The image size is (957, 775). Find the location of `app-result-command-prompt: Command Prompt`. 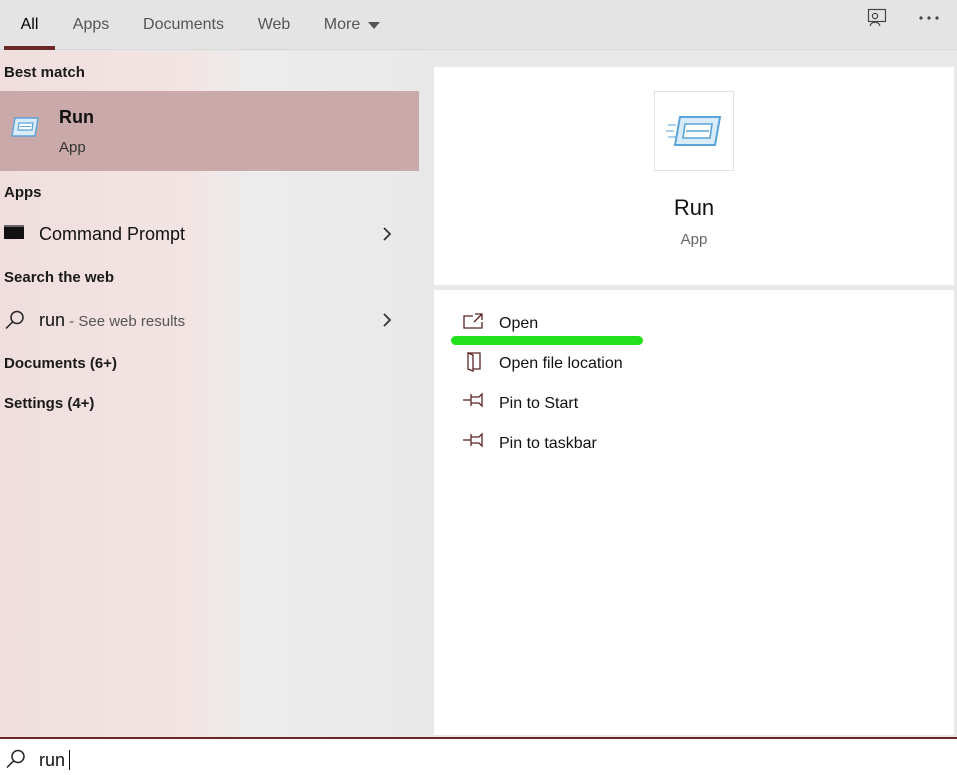

app-result-command-prompt: Command Prompt is located at coordinates (209, 234).